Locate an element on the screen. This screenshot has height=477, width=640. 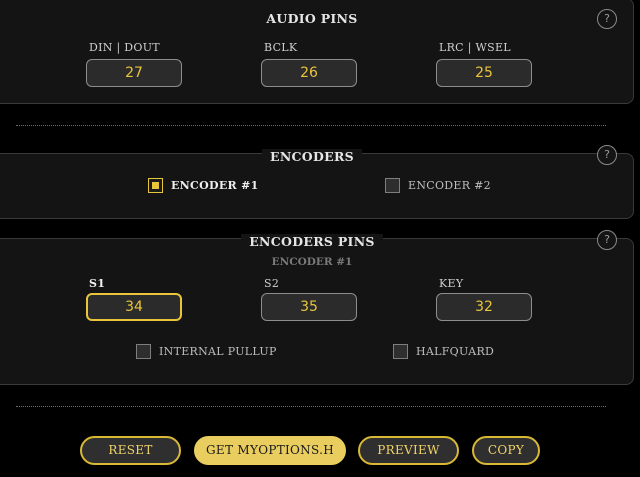
s1-input is located at coordinates (134, 307).